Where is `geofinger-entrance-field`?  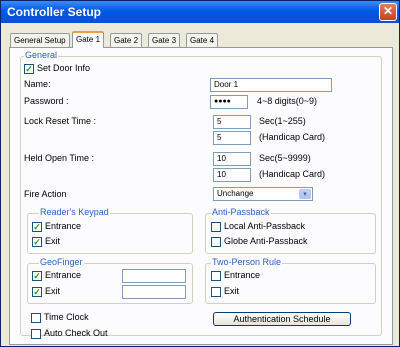 geofinger-entrance-field is located at coordinates (154, 276).